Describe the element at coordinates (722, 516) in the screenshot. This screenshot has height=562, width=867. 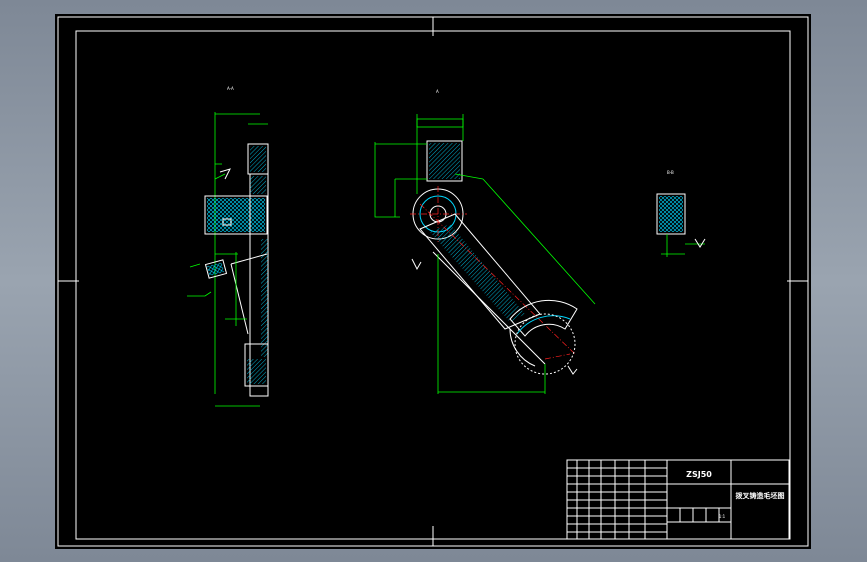
I see `scale-value: 1:1` at that location.